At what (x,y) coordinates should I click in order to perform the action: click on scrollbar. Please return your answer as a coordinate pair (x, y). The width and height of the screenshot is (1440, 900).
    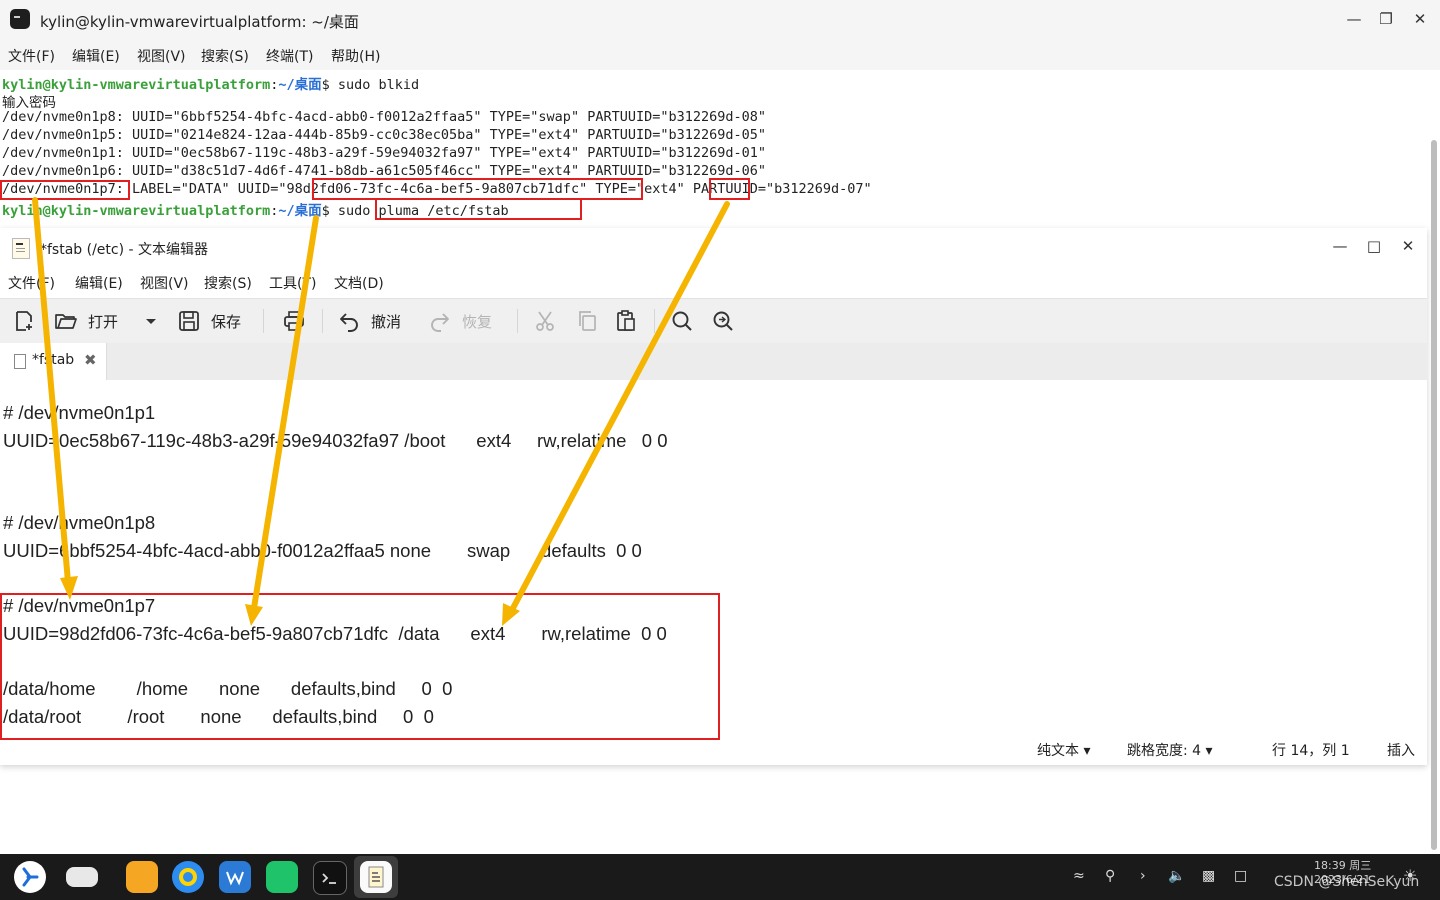
    Looking at the image, I should click on (1434, 495).